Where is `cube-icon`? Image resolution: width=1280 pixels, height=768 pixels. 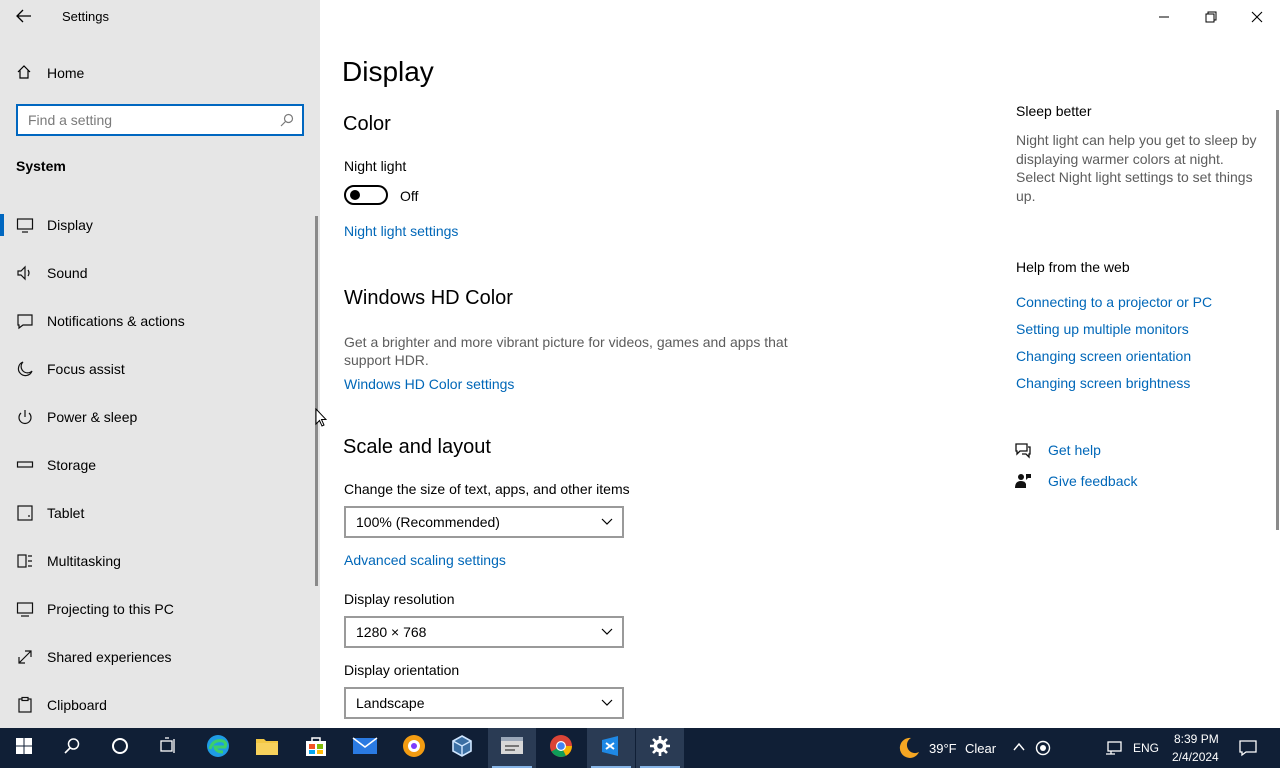 cube-icon is located at coordinates (462, 748).